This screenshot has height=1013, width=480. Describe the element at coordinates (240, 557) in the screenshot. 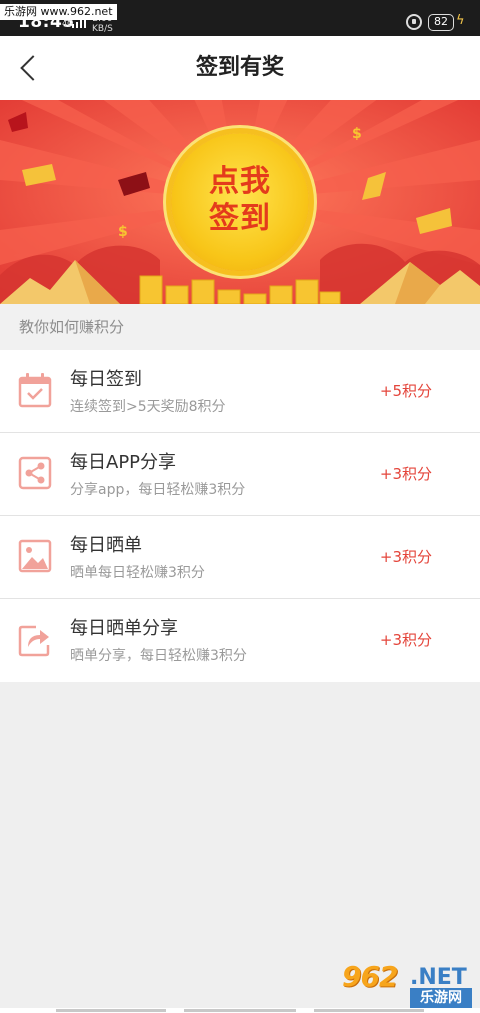

I see `task-row-daily-post: 每日晒单 晒单每日轻松赚3积分 +3积分` at that location.